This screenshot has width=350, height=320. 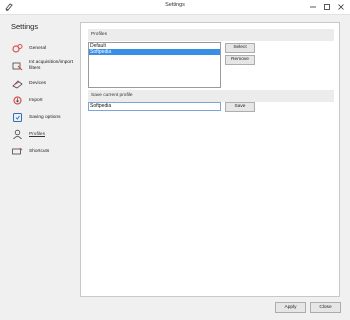 I want to click on list-item: Softpedia, so click(x=154, y=52).